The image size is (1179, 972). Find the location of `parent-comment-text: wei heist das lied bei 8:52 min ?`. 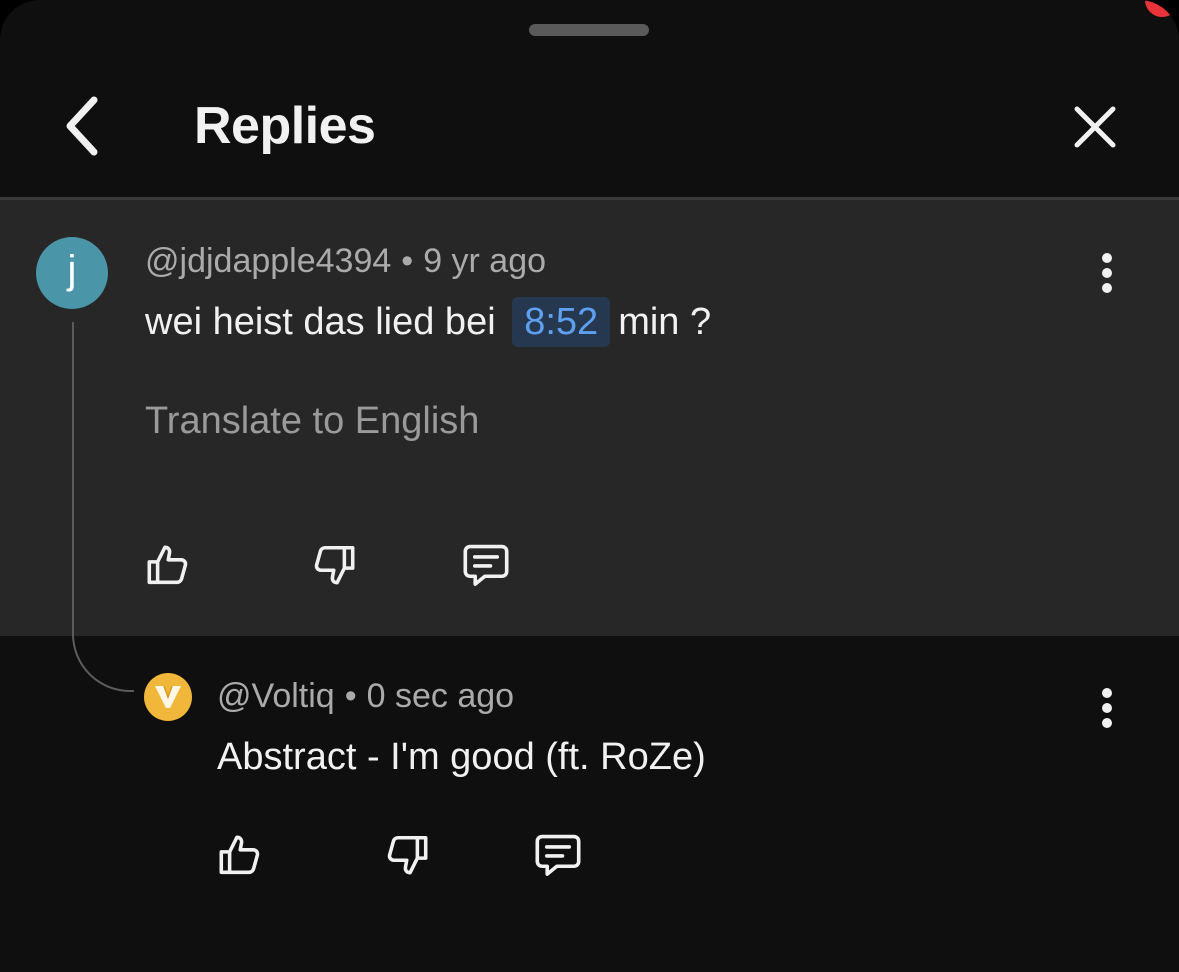

parent-comment-text: wei heist das lied bei 8:52 min ? is located at coordinates (428, 322).